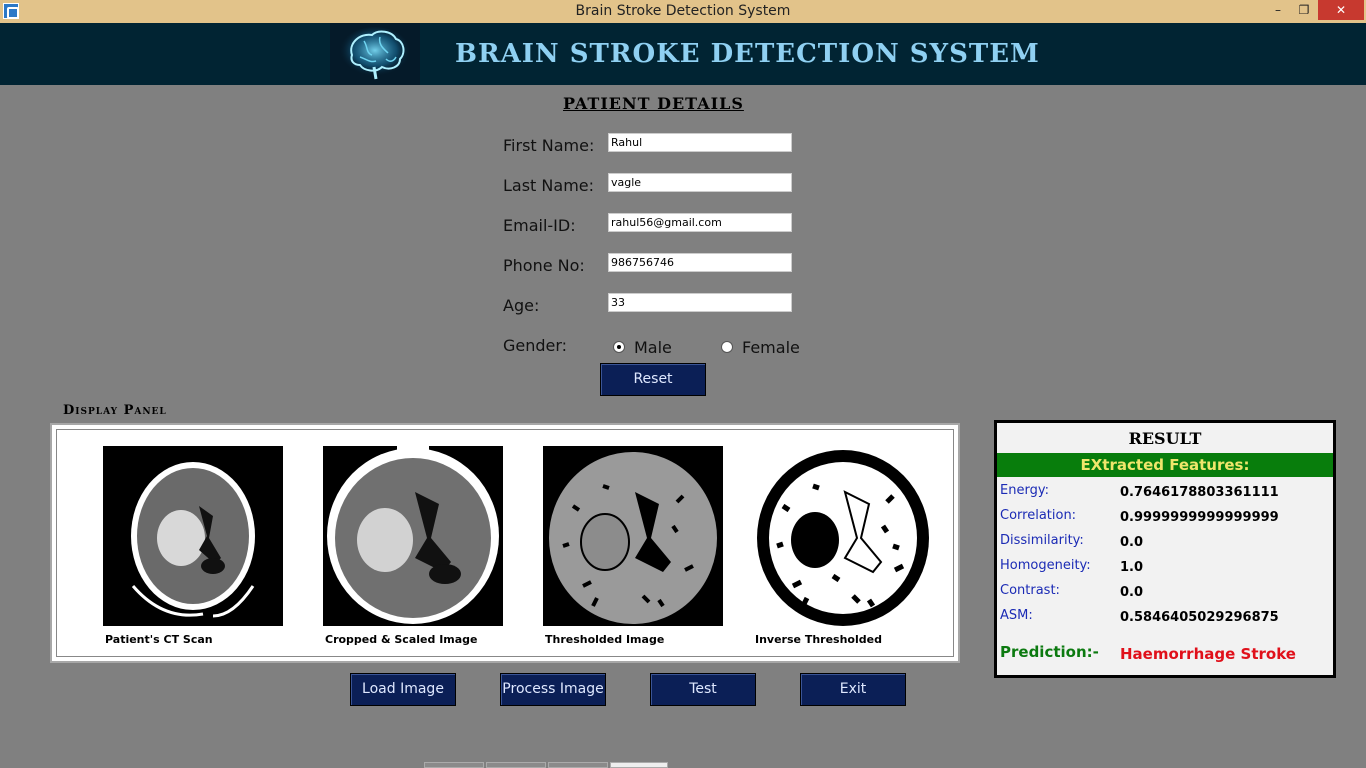 The image size is (1366, 768). I want to click on thresholded-label: Thresholded Image, so click(605, 639).